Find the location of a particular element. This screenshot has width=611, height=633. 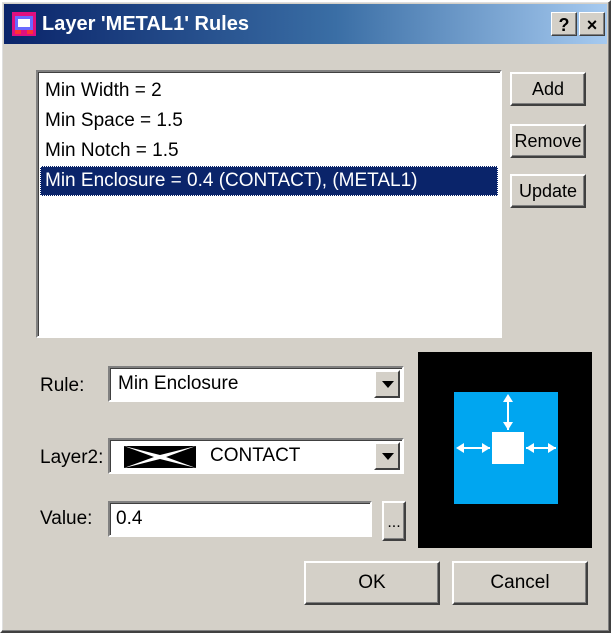

value-label: Value: is located at coordinates (66, 518).